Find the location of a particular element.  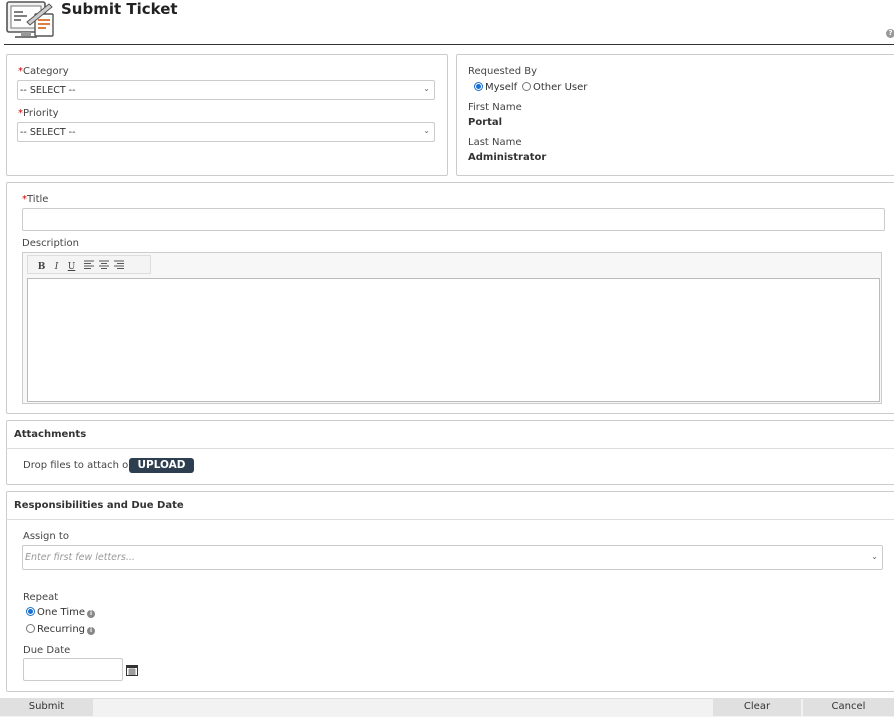

editor-toolbar: BIU is located at coordinates (89, 264).